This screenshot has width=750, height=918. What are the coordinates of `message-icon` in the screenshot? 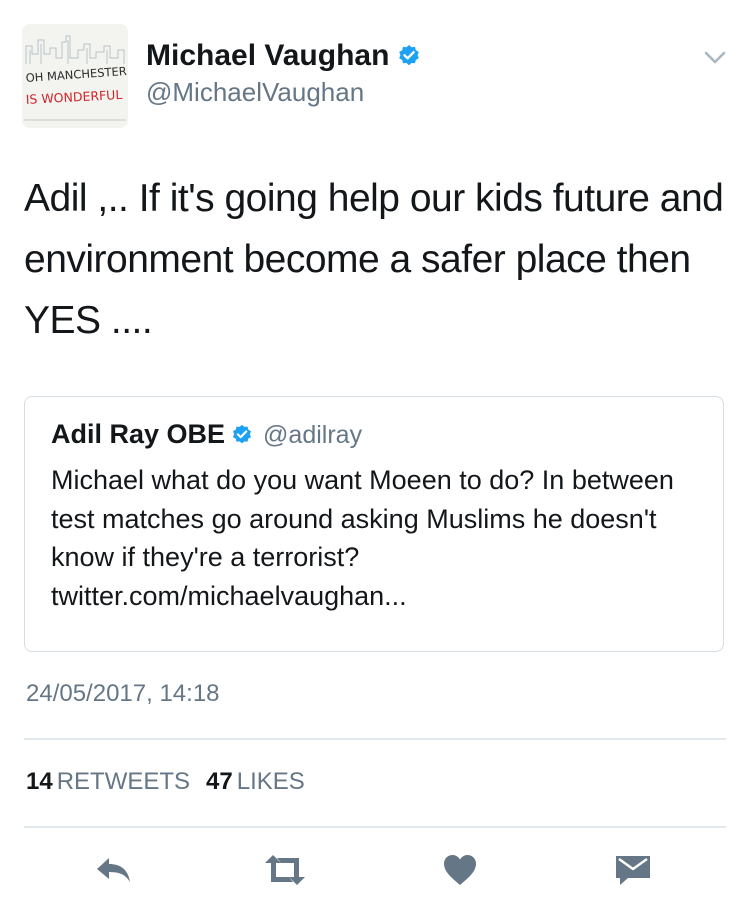 It's located at (633, 870).